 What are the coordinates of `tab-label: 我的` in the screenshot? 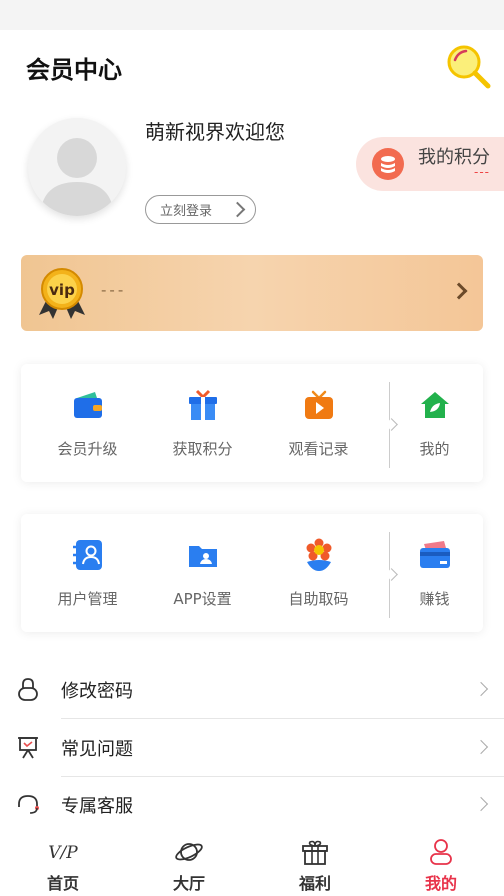 It's located at (440, 883).